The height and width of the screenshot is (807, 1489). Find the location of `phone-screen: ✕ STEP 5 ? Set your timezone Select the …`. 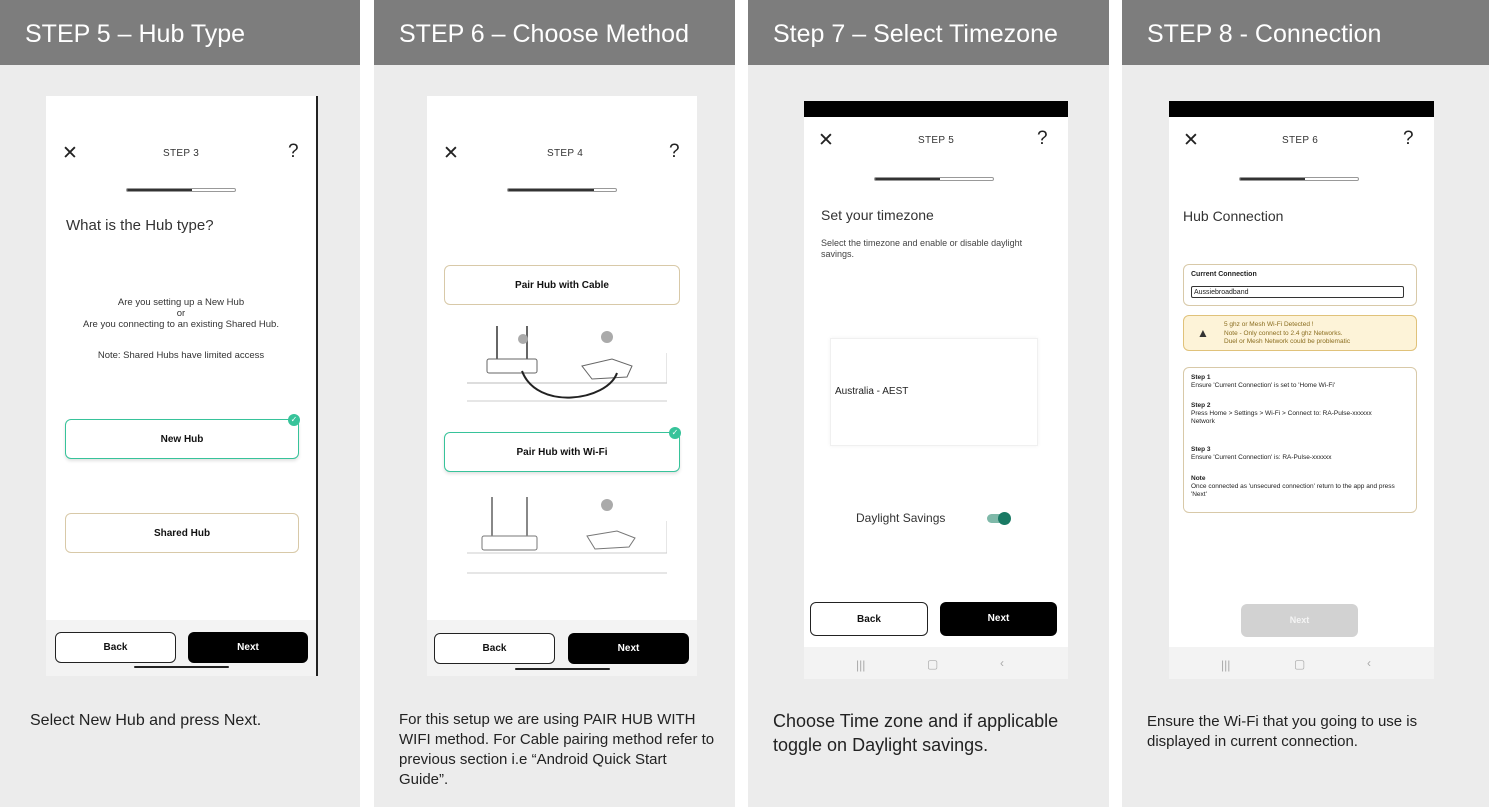

phone-screen: ✕ STEP 5 ? Set your timezone Select the … is located at coordinates (936, 390).